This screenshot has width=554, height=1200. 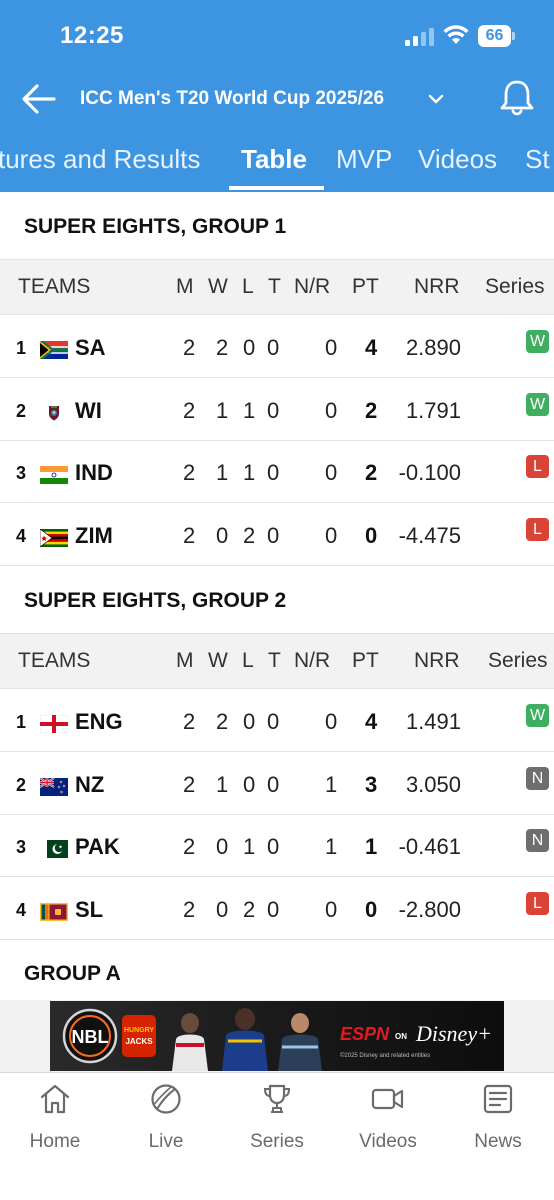 I want to click on sri-lanka-flag, so click(x=54, y=912).